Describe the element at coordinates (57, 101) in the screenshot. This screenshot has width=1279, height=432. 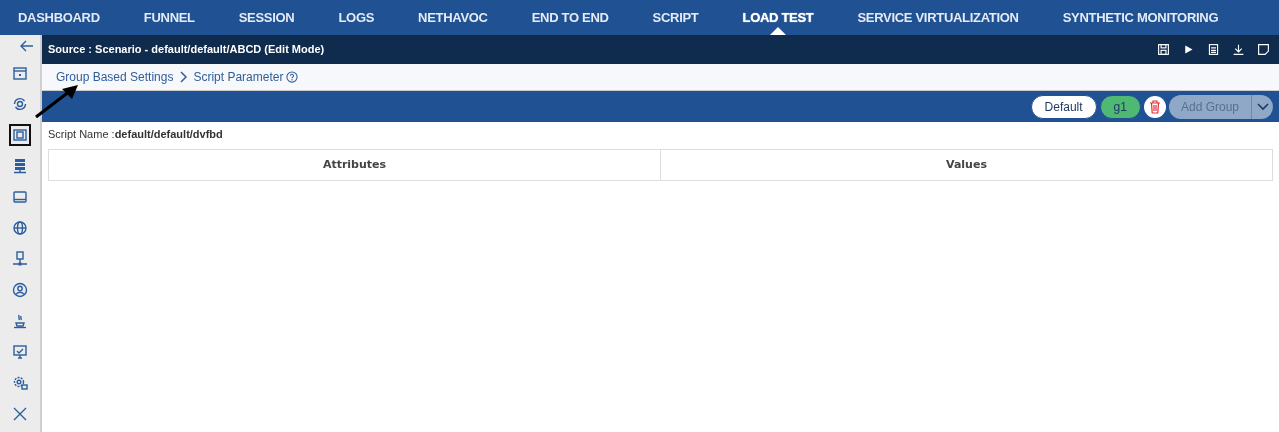
I see `annotation-arrow` at that location.